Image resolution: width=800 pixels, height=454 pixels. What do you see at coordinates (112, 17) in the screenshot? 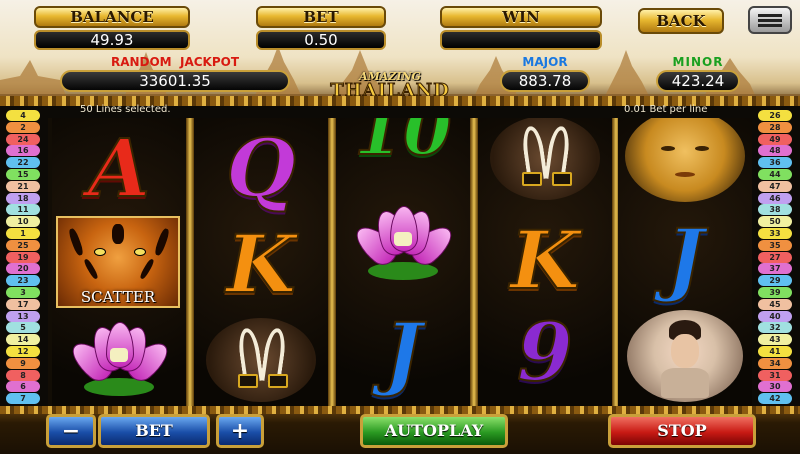
I see `balance-label: BALANCE` at bounding box center [112, 17].